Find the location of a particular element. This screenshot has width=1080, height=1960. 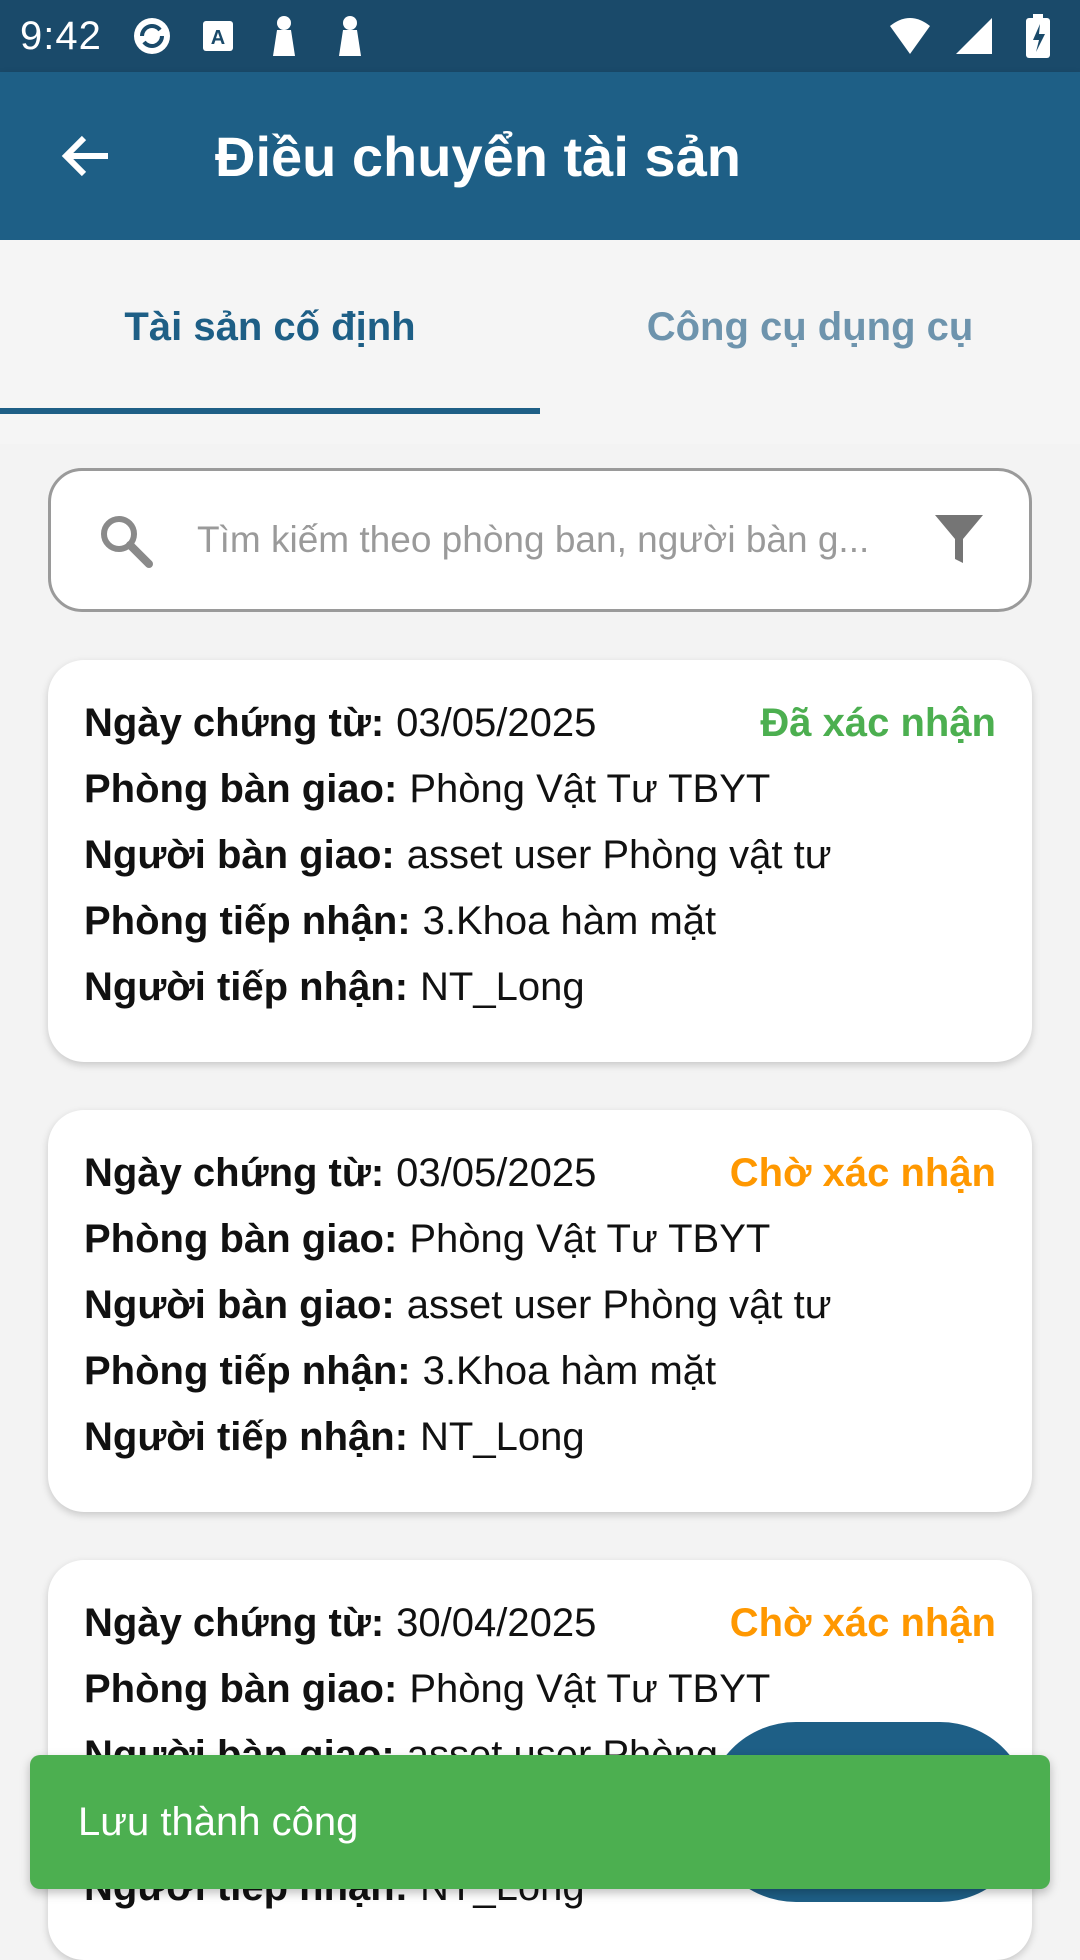

success-snackbar: Lưu thành công is located at coordinates (540, 1822).